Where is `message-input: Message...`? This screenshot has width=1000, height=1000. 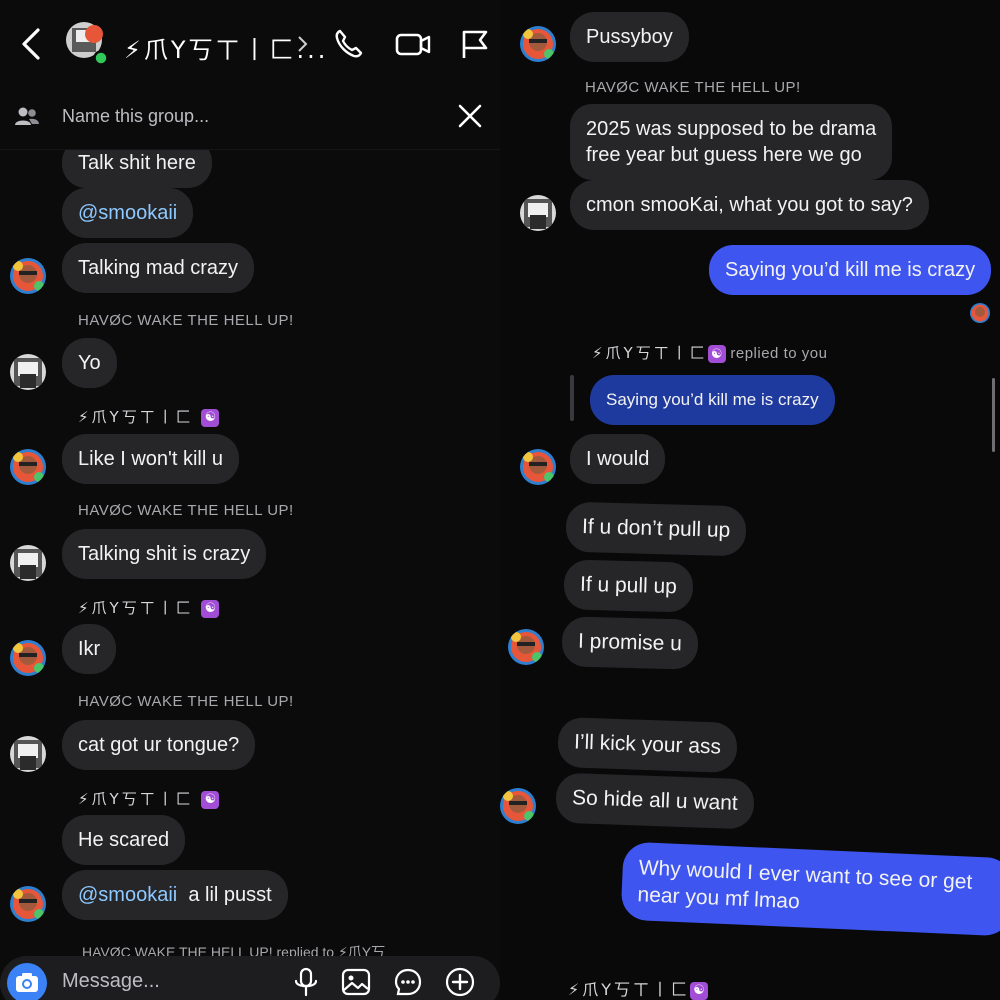
message-input: Message... is located at coordinates (111, 981).